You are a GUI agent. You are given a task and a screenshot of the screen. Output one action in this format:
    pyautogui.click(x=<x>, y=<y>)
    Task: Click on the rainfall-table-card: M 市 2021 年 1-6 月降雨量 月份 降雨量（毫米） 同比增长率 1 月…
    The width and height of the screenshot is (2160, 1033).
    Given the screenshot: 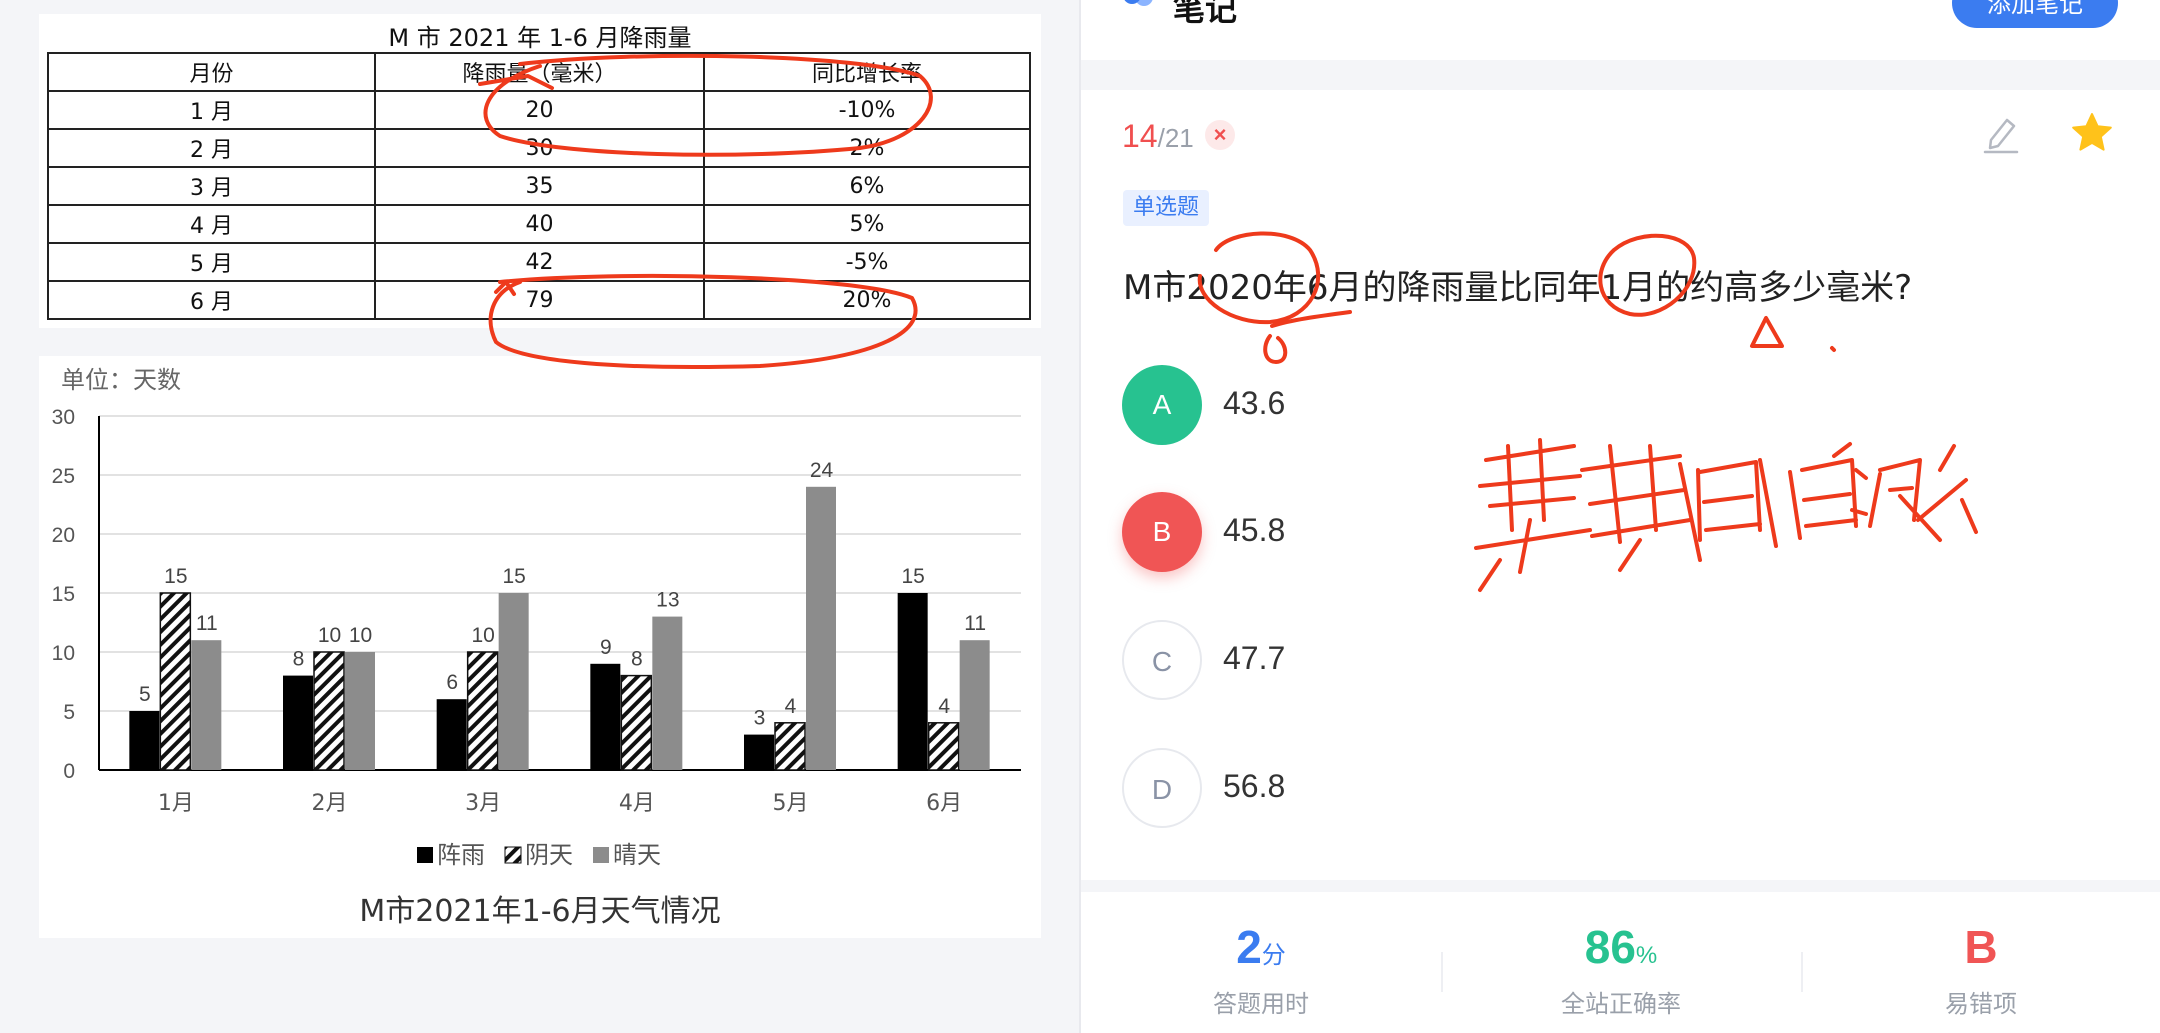 What is the action you would take?
    pyautogui.click(x=540, y=171)
    